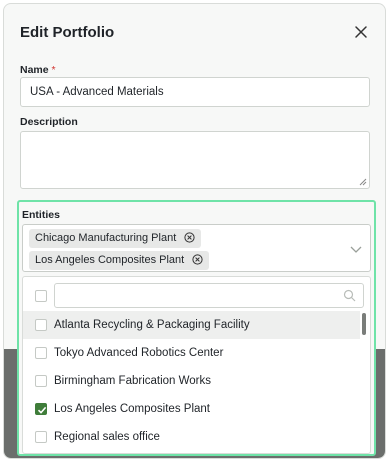  I want to click on entities-label: Entities, so click(41, 215).